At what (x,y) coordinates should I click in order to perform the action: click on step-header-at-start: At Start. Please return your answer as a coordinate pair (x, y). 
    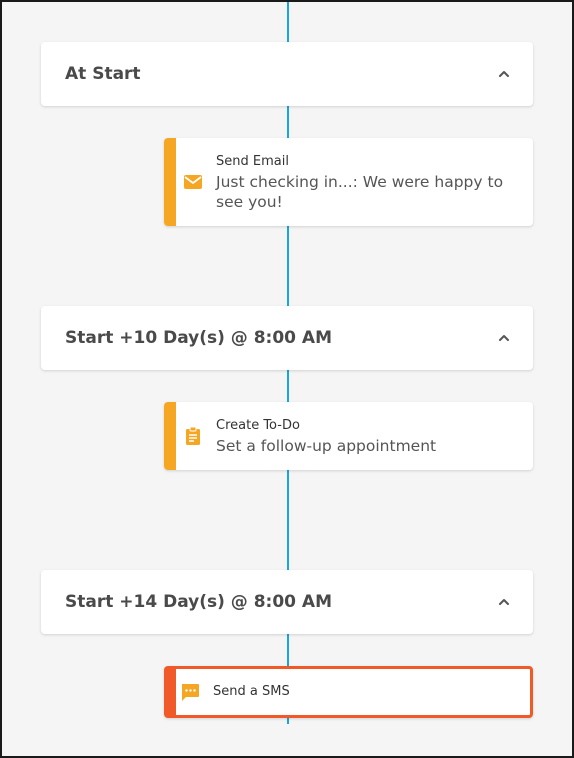
    Looking at the image, I should click on (287, 74).